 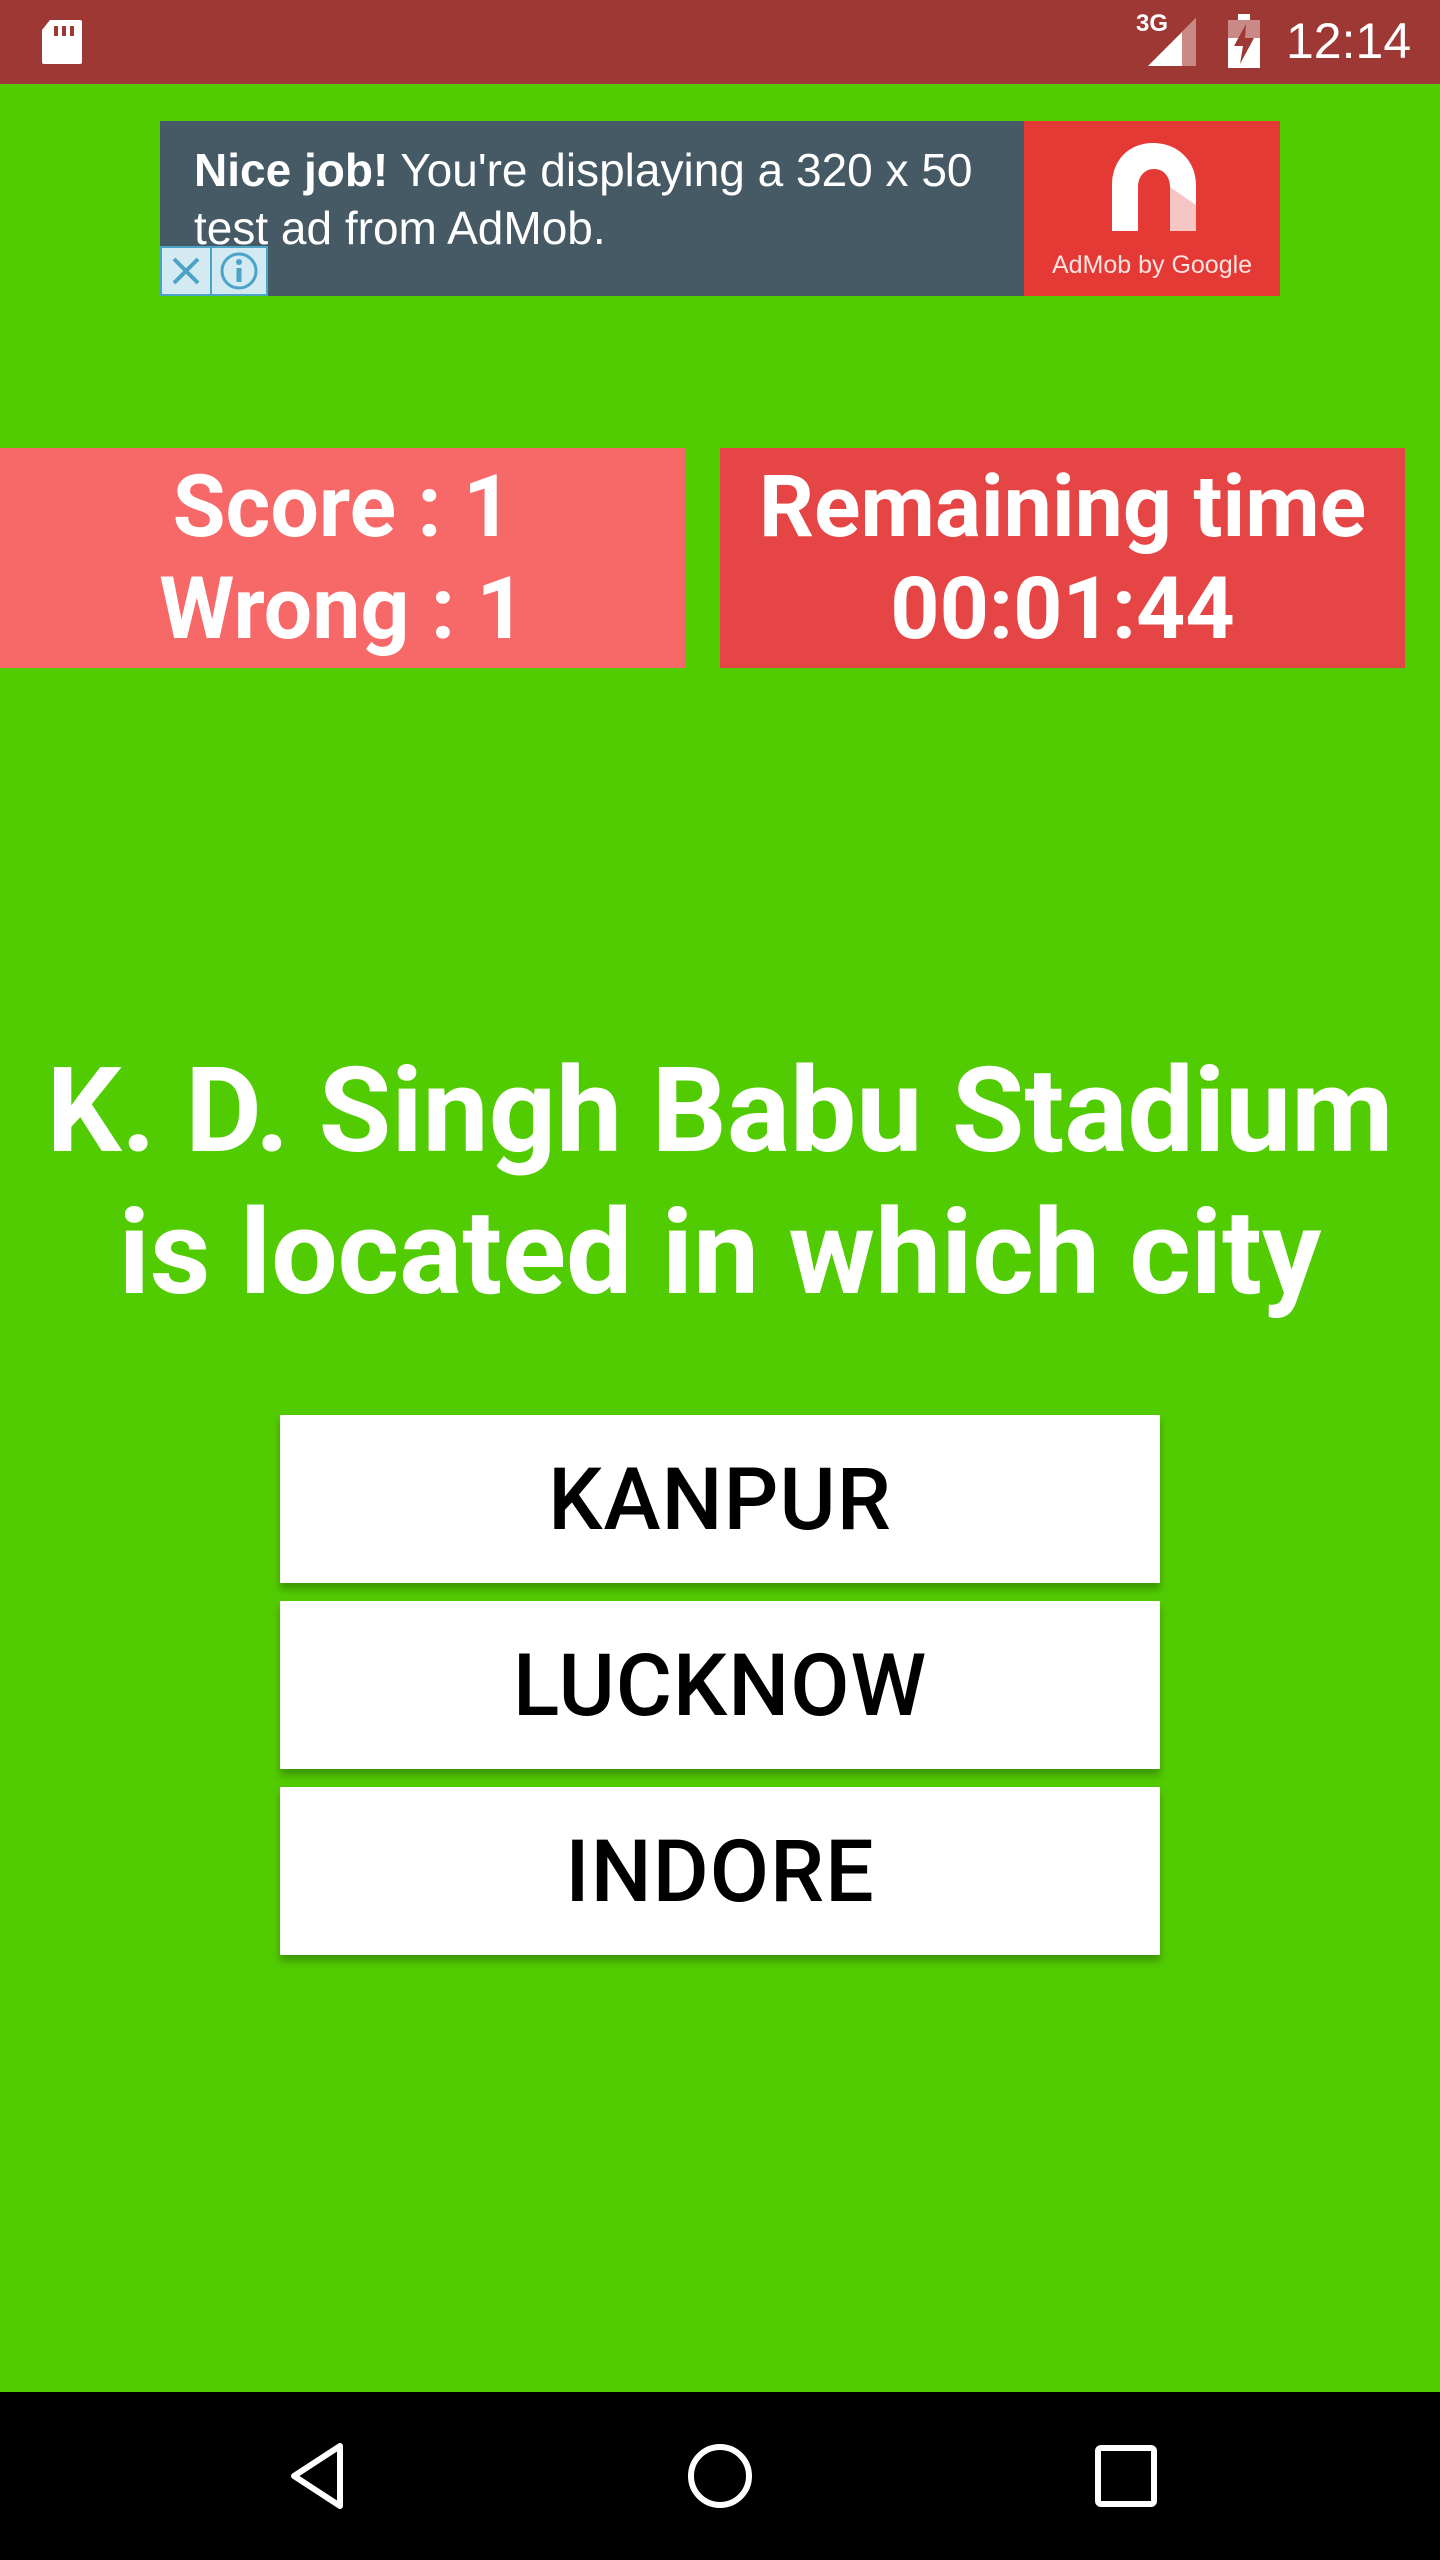 What do you see at coordinates (1152, 265) in the screenshot?
I see `admob-caption: AdMob by Google` at bounding box center [1152, 265].